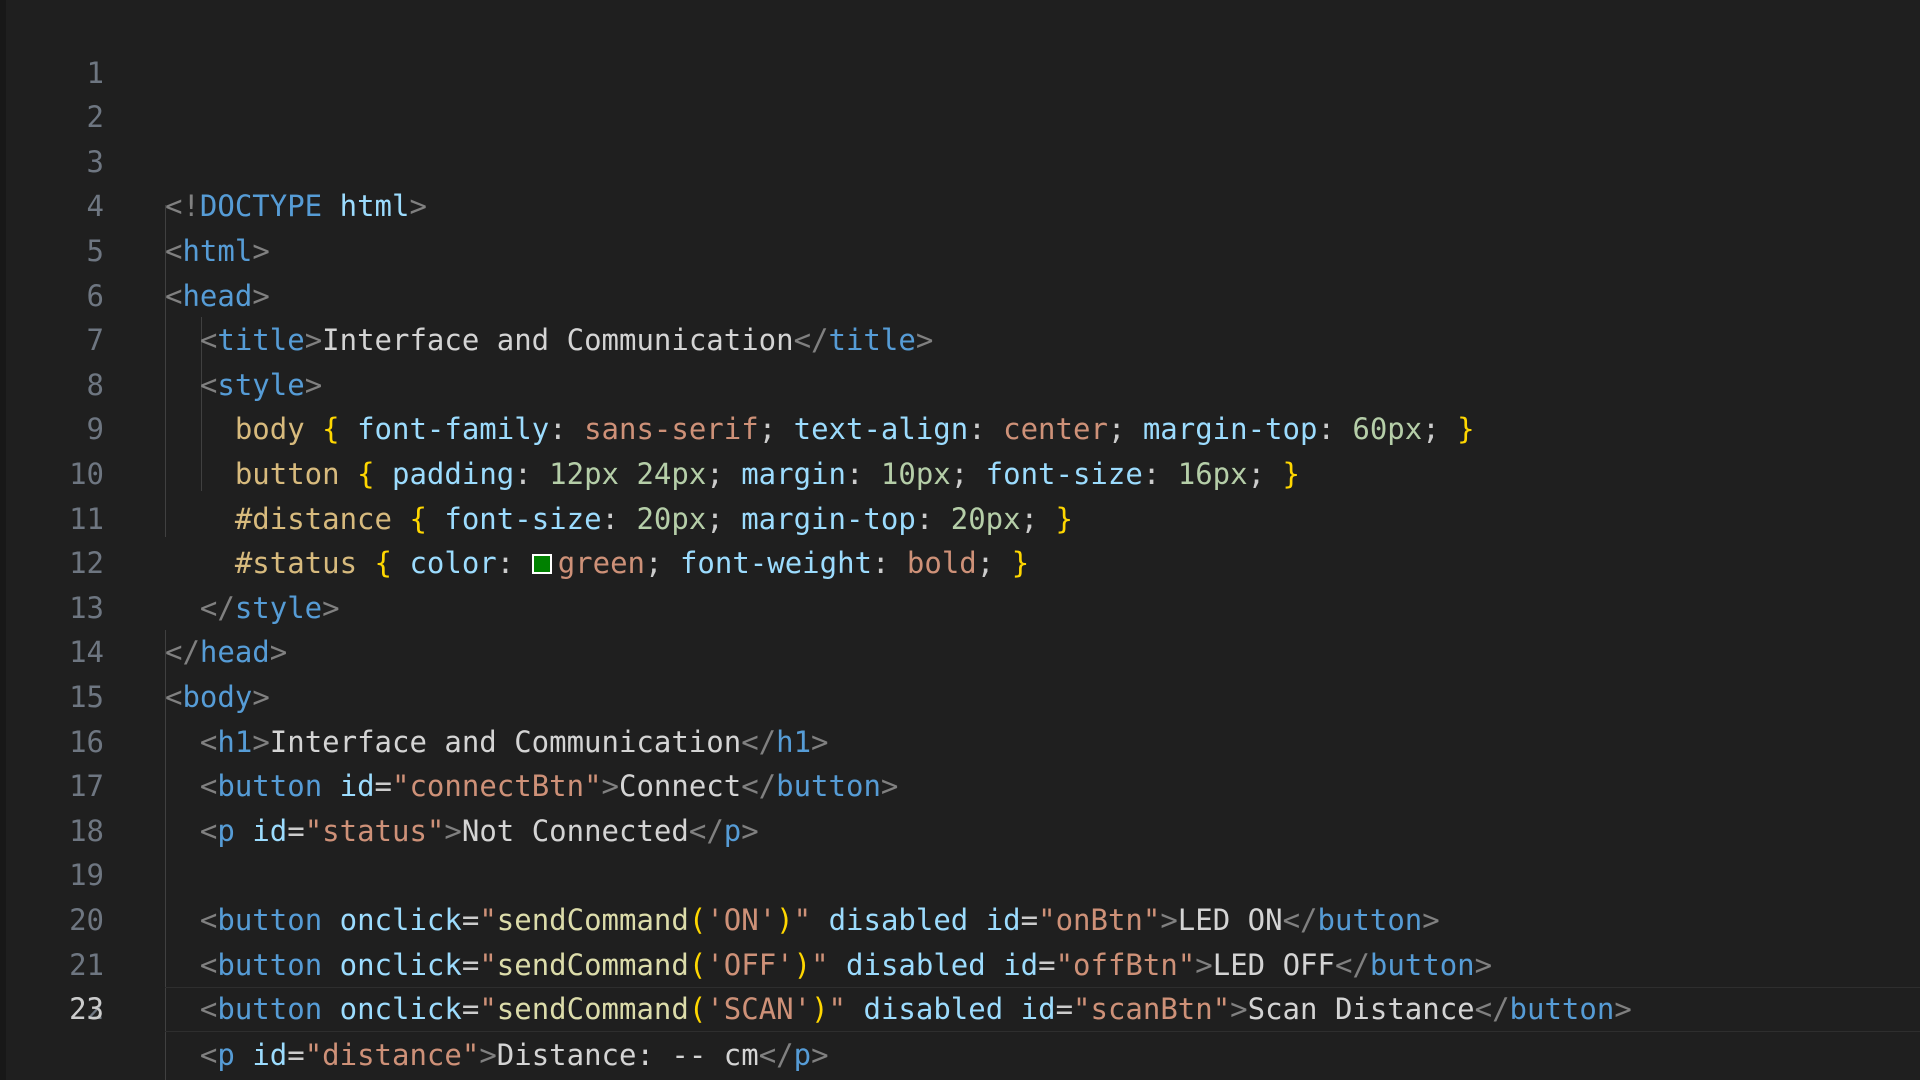 The image size is (1920, 1080). What do you see at coordinates (960, 984) in the screenshot?
I see `code-line: 22` at bounding box center [960, 984].